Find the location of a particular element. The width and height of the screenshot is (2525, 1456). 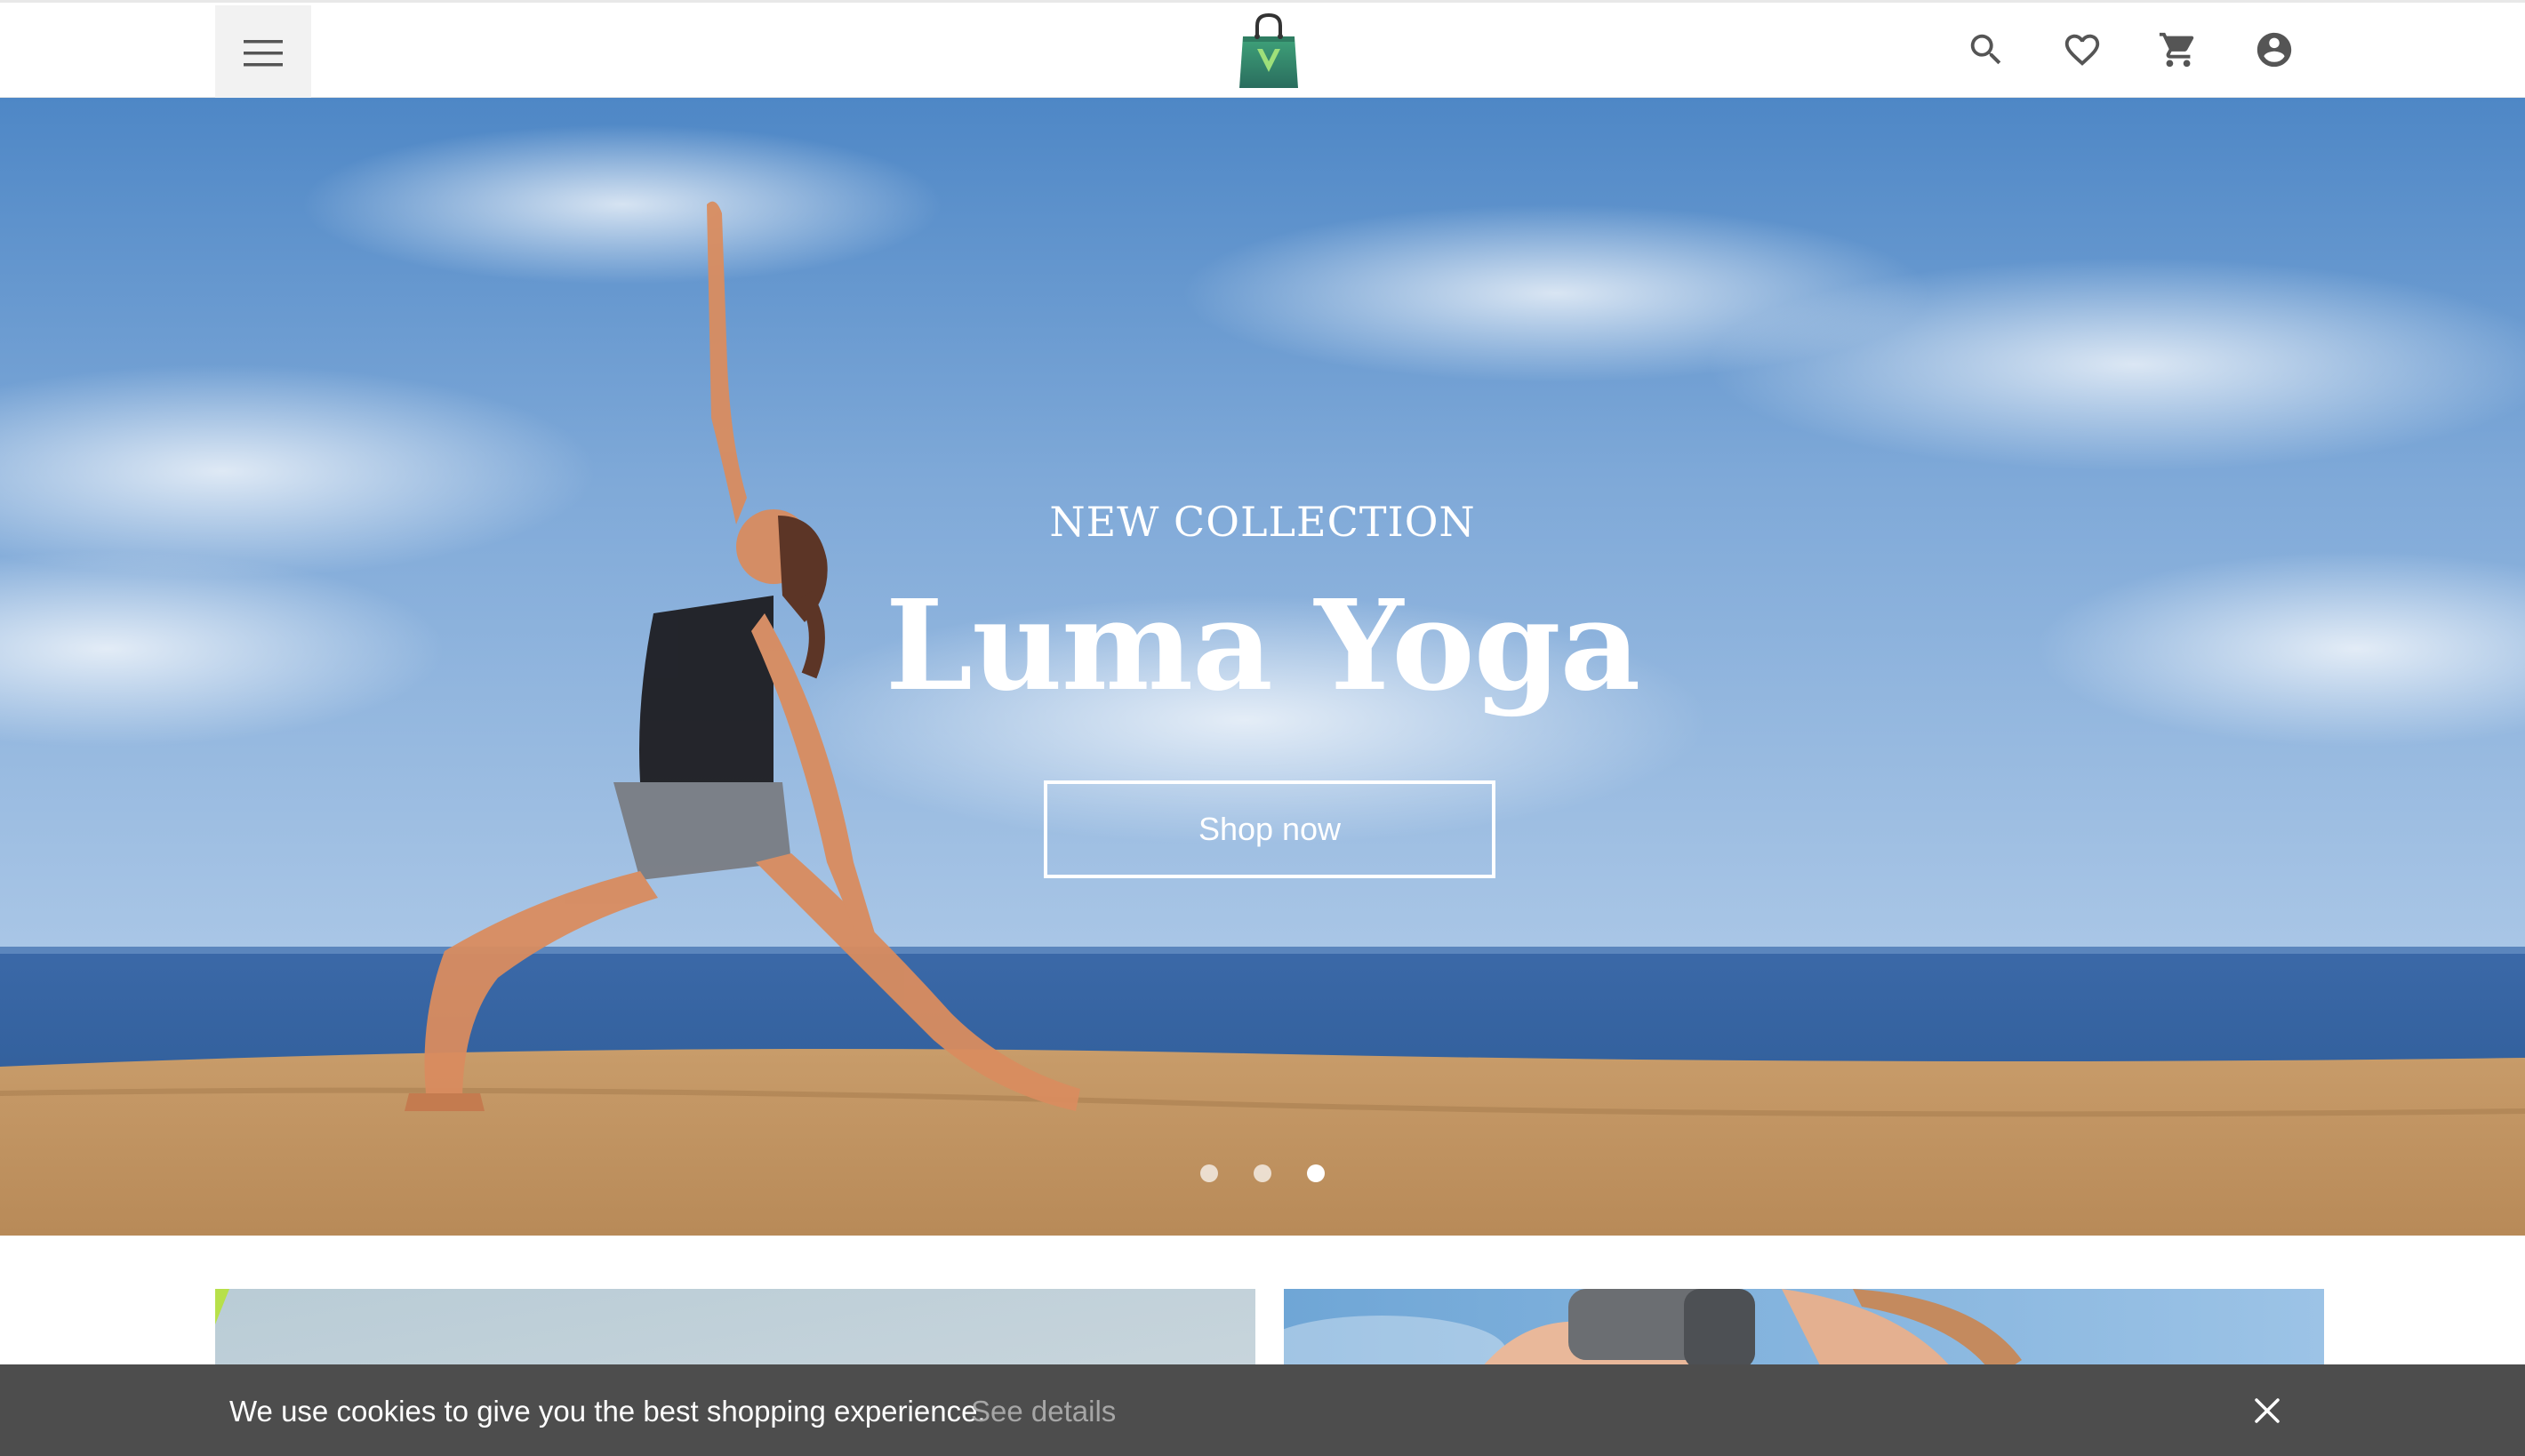

shop-now-button: Shop now is located at coordinates (1269, 829).